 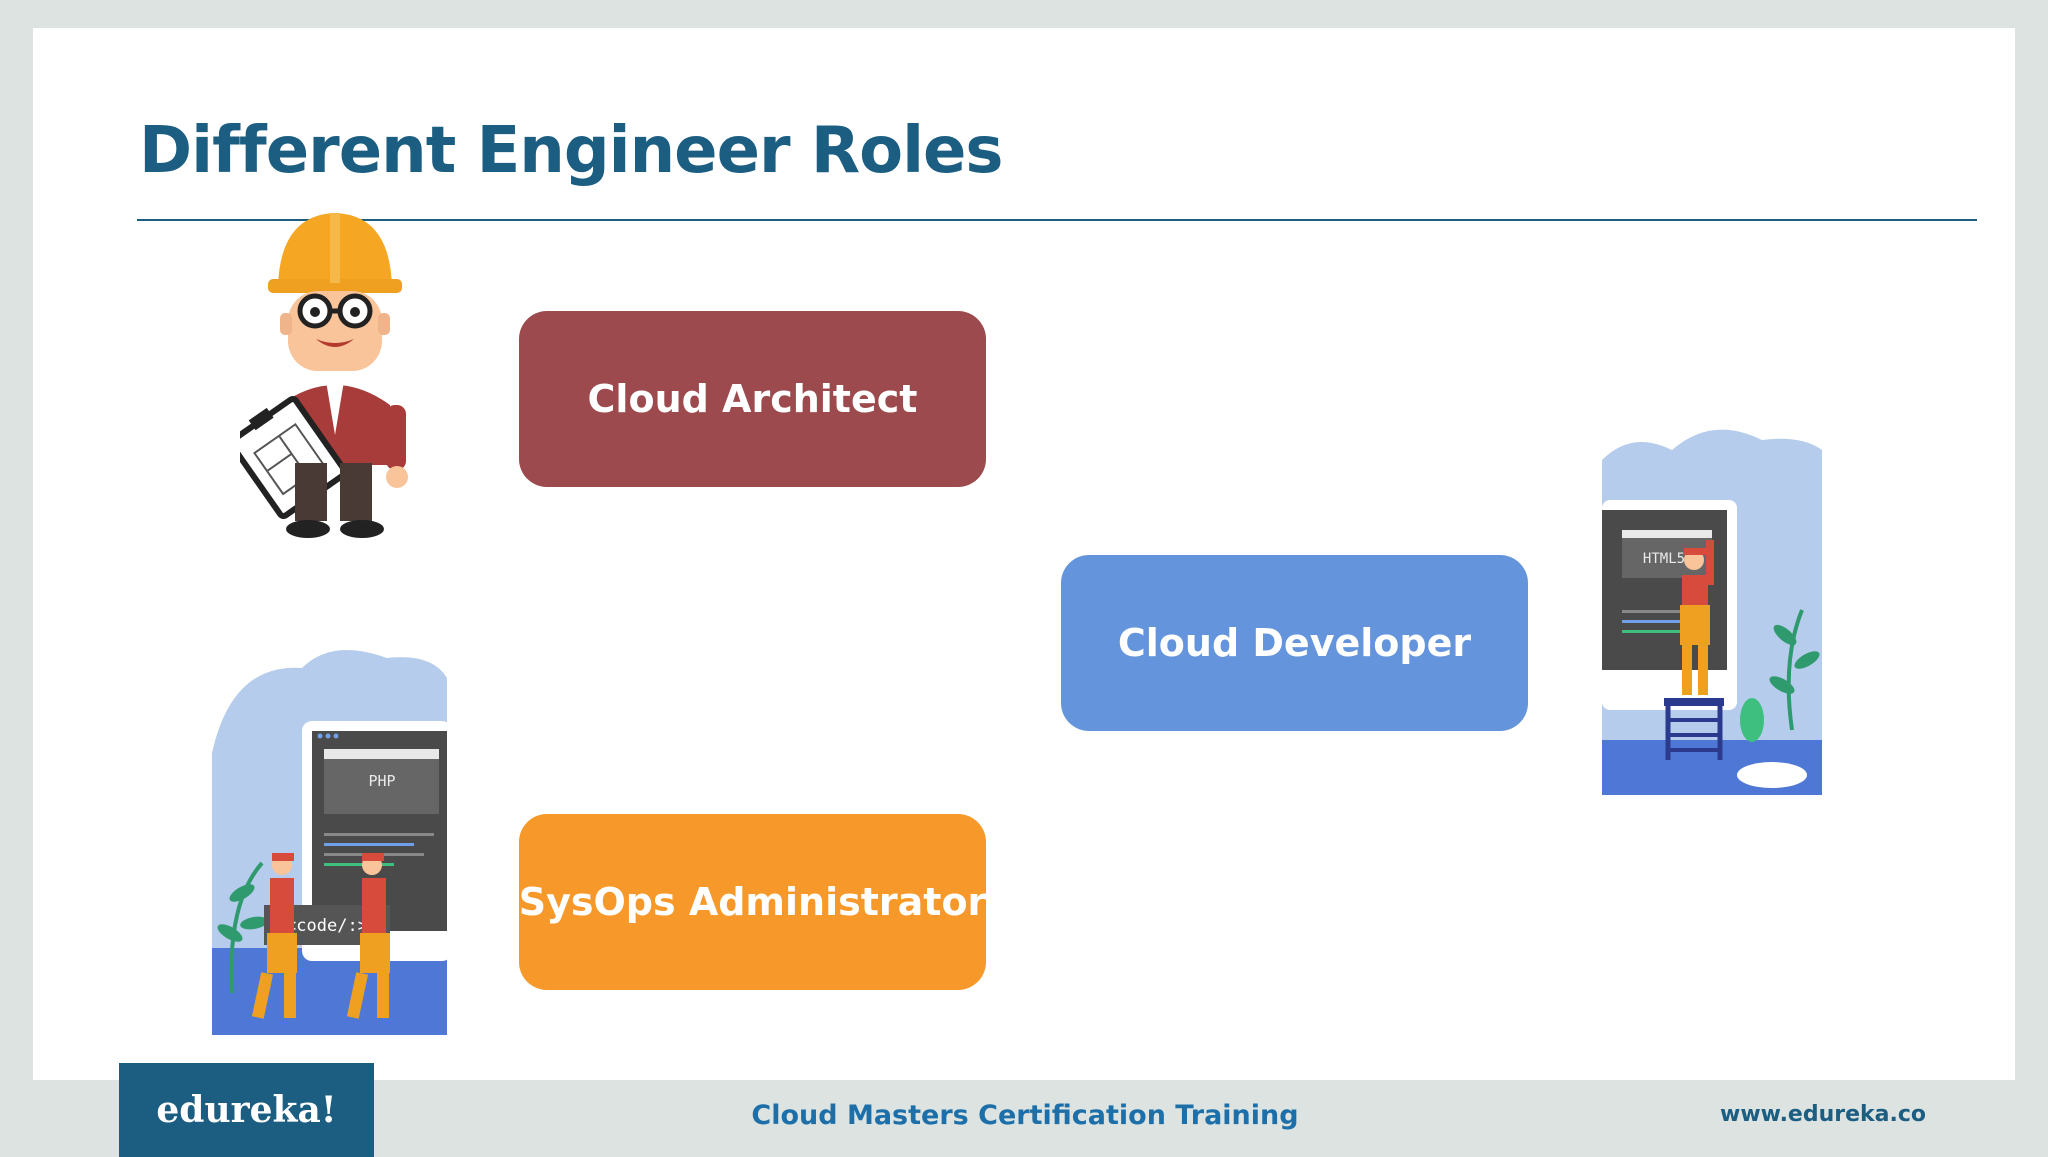 I want to click on cloud-architect-box: Cloud Architect, so click(x=752, y=399).